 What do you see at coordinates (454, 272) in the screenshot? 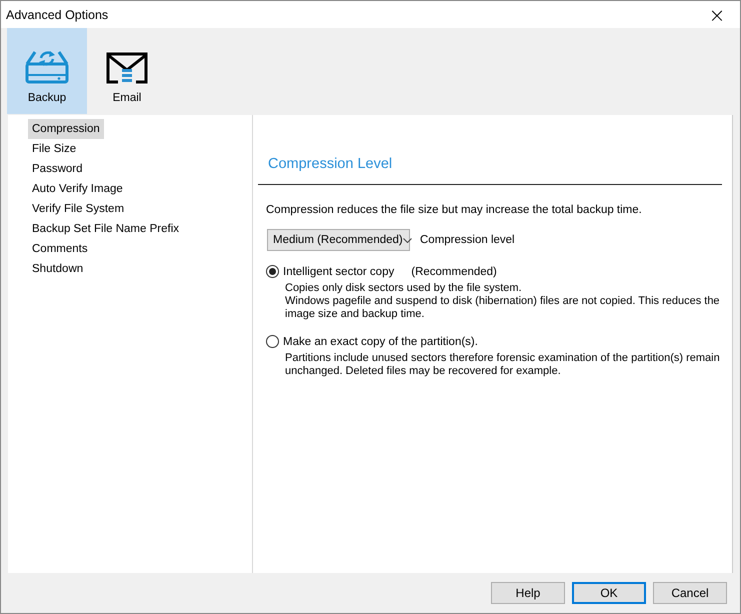
I see `option-note: (Recommended)` at bounding box center [454, 272].